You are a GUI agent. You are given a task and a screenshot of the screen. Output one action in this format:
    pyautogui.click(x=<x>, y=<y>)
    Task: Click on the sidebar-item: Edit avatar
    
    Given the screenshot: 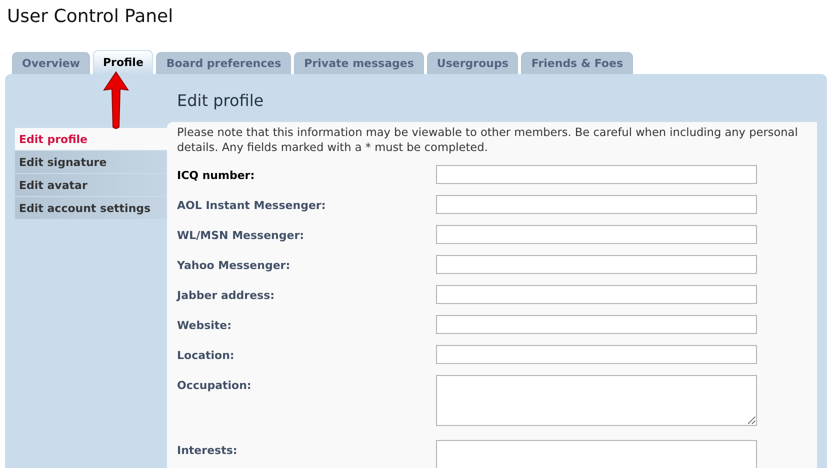 What is the action you would take?
    pyautogui.click(x=91, y=185)
    